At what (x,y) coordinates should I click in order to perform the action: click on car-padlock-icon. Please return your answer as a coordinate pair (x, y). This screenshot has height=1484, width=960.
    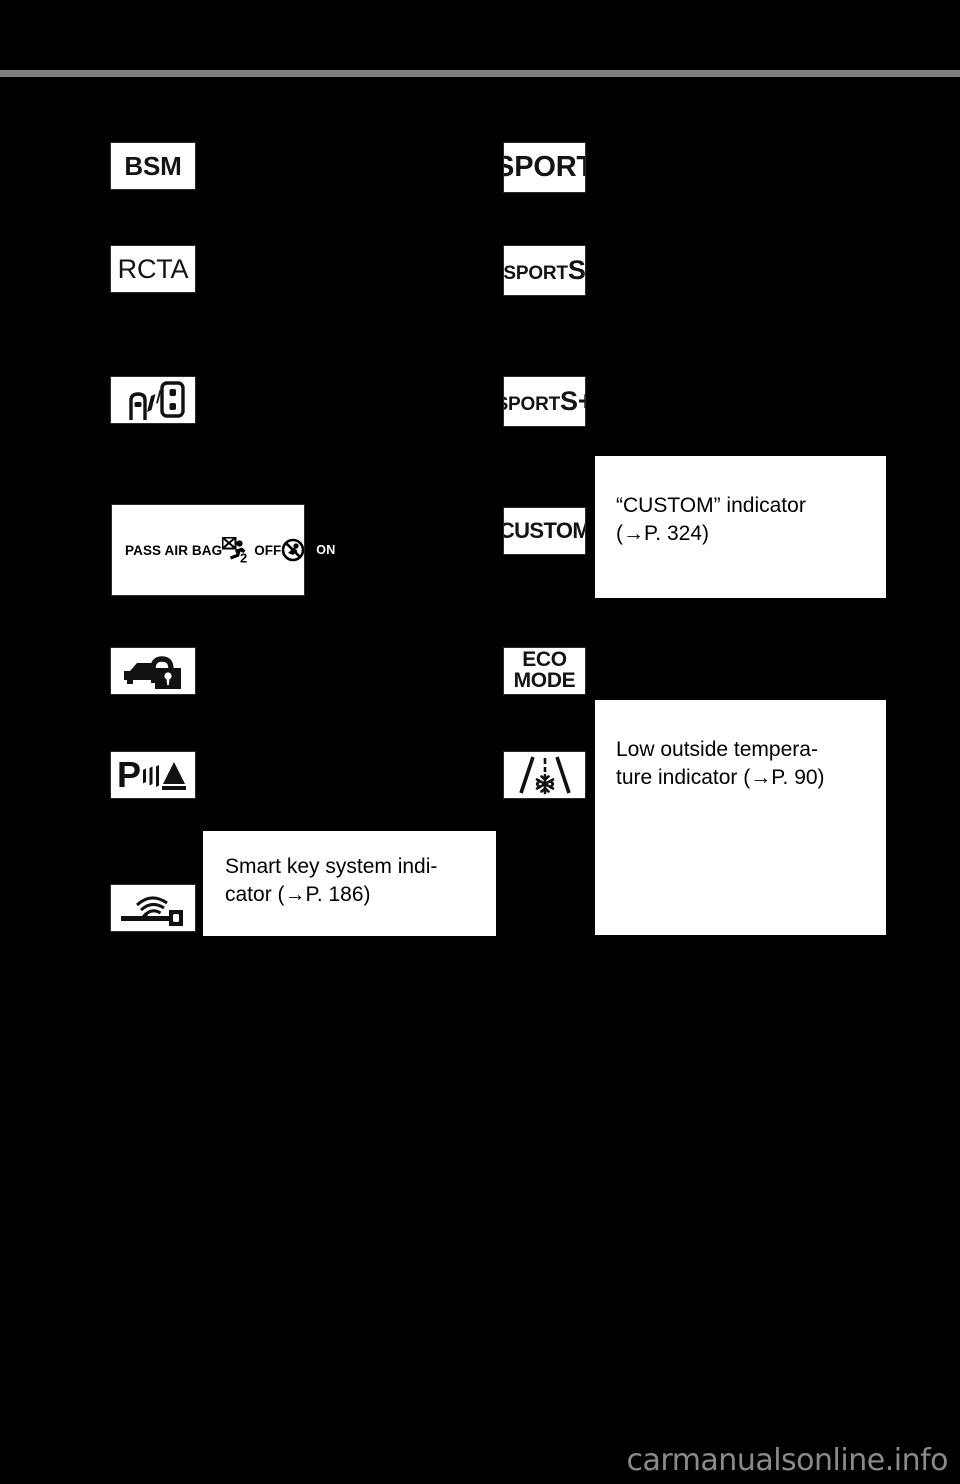
    Looking at the image, I should click on (153, 671).